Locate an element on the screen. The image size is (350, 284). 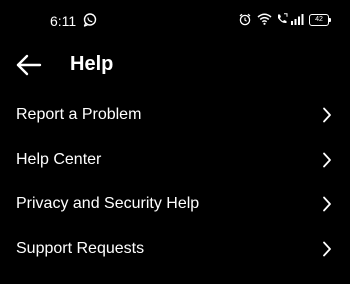
menu-item-label: Report a Problem is located at coordinates (79, 114).